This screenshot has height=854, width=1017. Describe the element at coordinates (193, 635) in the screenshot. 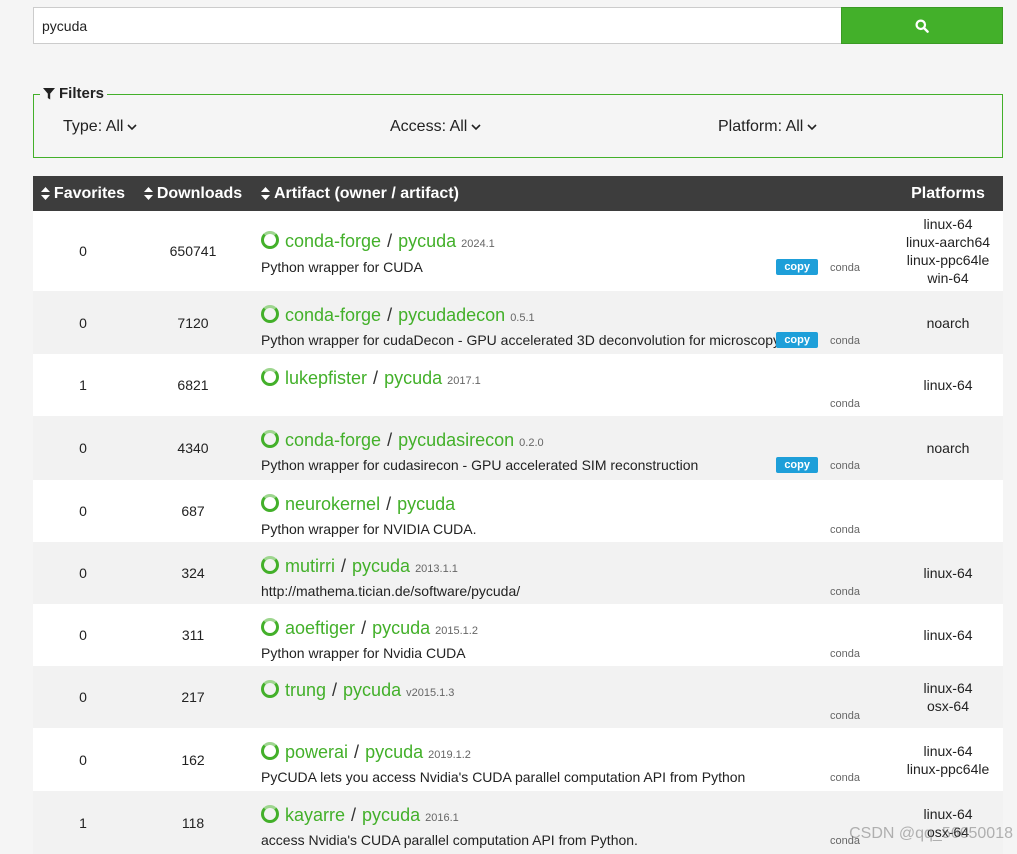

I see `downloads-count: 311` at that location.